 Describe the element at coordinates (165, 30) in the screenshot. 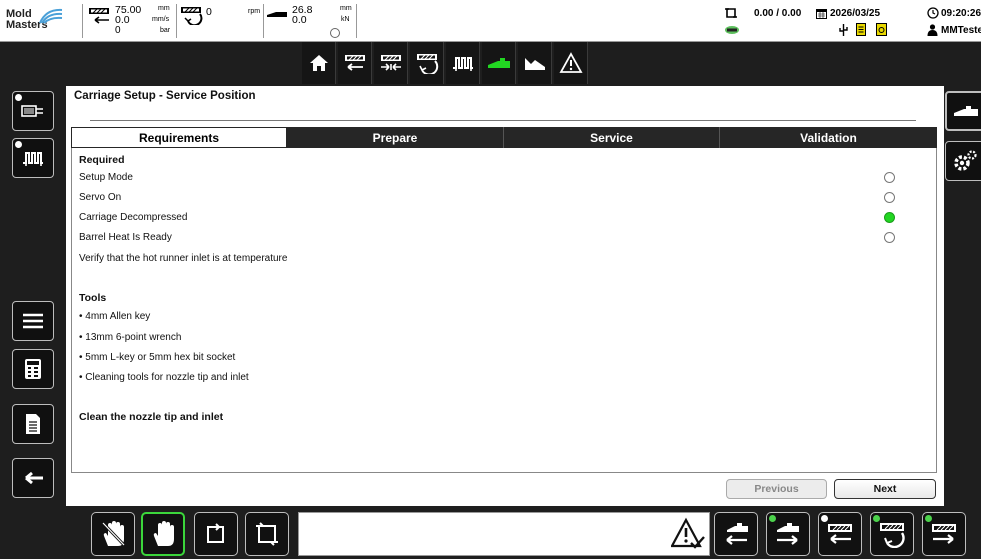

I see `pressure-unit: bar` at that location.